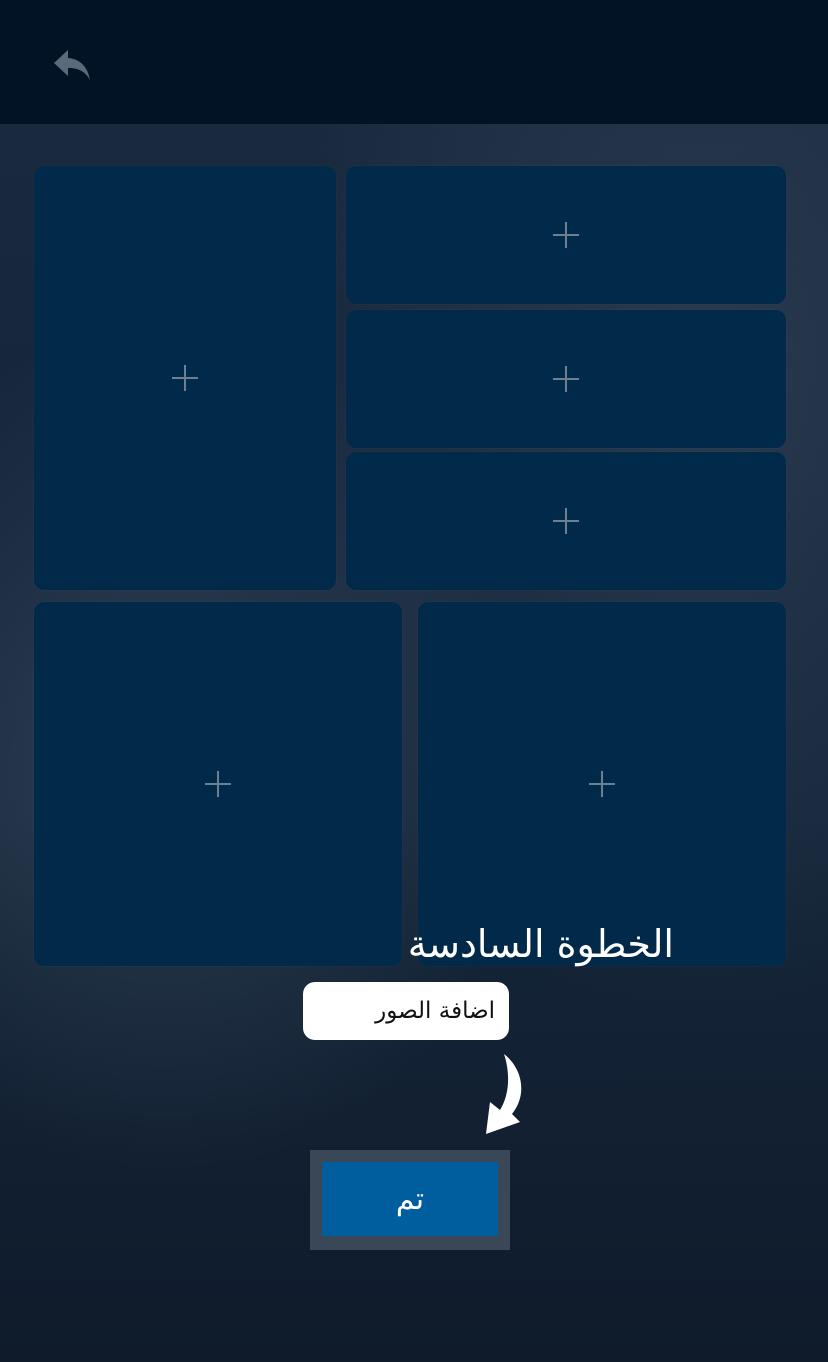 The image size is (828, 1362). I want to click on hint-bubble: اضافة الصور, so click(406, 1011).